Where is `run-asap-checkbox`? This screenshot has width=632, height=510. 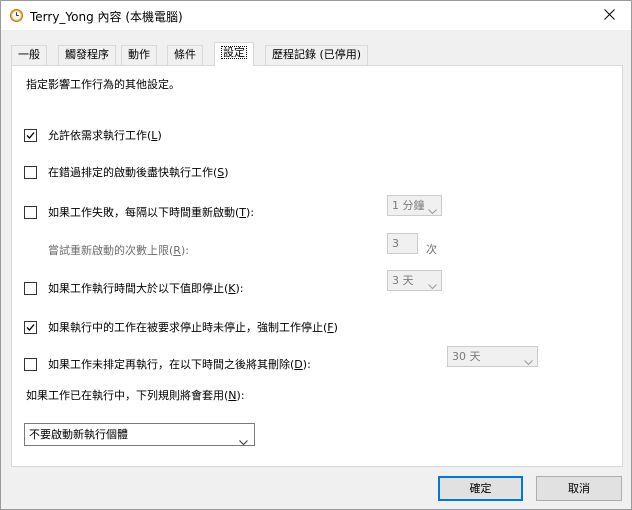
run-asap-checkbox is located at coordinates (30, 172).